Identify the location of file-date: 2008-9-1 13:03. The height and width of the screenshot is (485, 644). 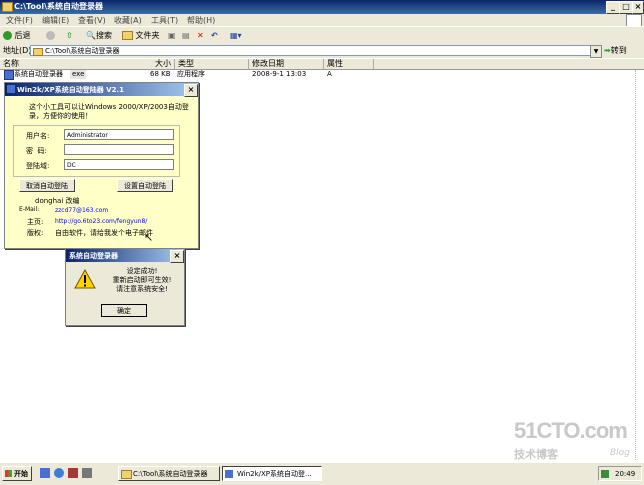
(279, 74).